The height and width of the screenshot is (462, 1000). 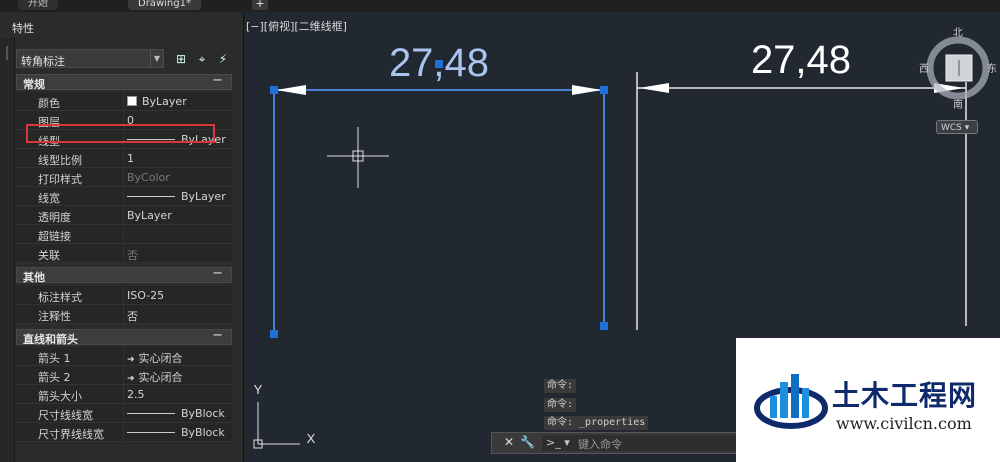 What do you see at coordinates (260, 5) in the screenshot?
I see `new-tab-button: +` at bounding box center [260, 5].